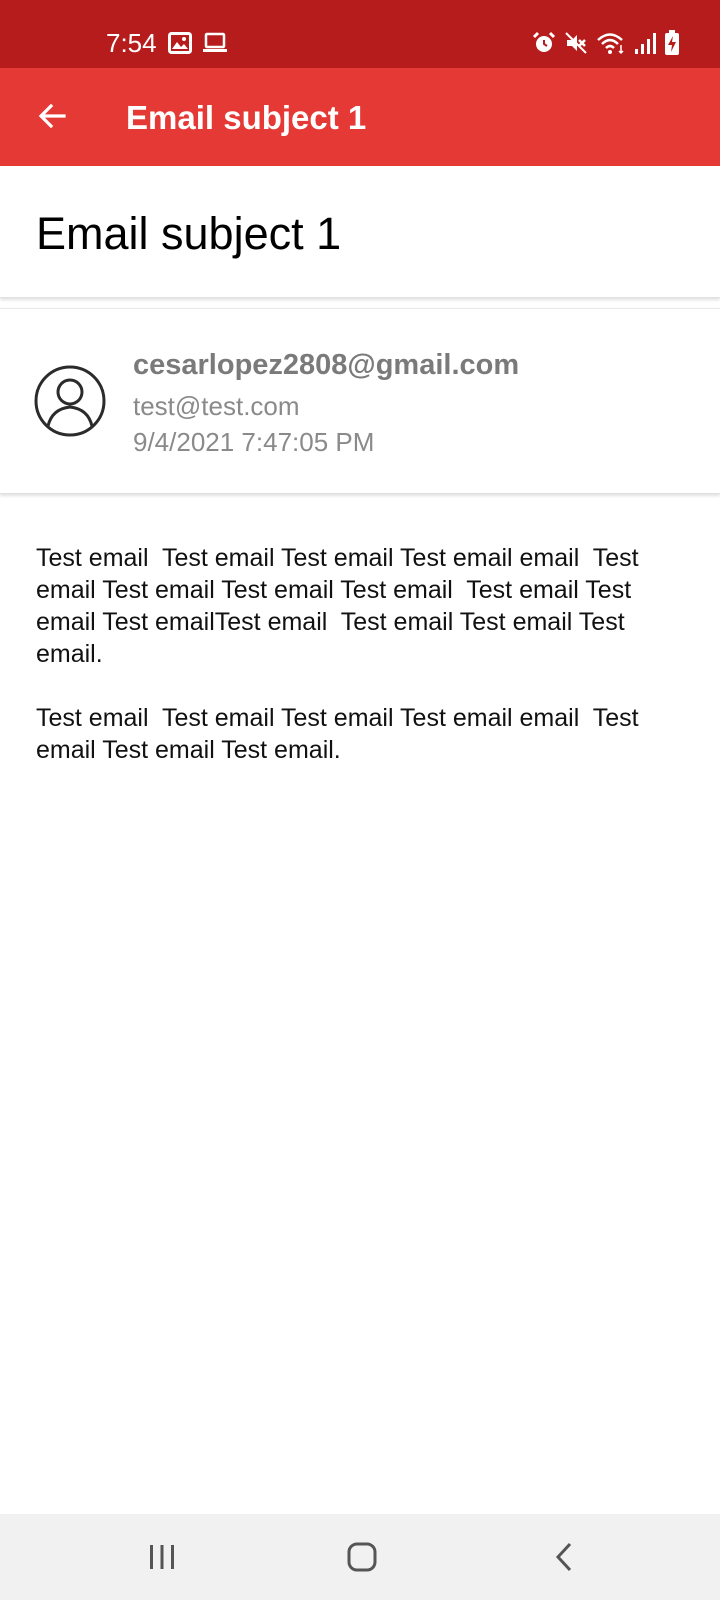 The height and width of the screenshot is (1600, 720). What do you see at coordinates (70, 401) in the screenshot?
I see `avatar-icon` at bounding box center [70, 401].